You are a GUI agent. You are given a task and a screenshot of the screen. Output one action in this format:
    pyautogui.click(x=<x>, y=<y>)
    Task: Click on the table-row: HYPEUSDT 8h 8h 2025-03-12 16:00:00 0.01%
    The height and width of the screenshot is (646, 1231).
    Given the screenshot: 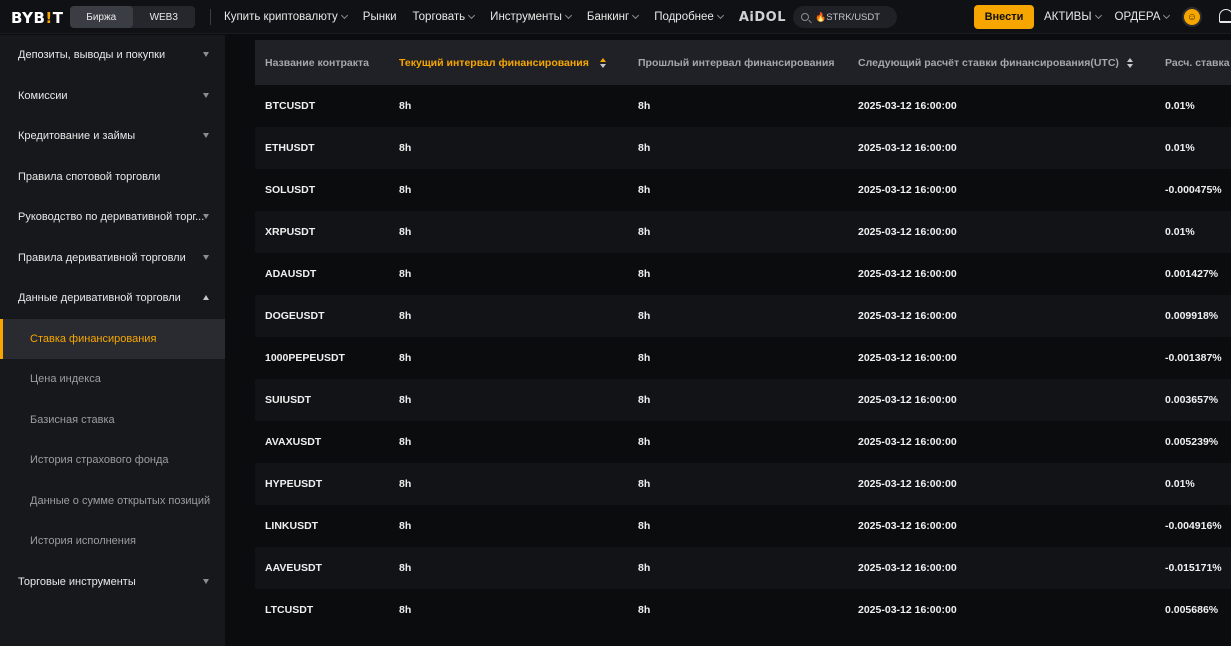 What is the action you would take?
    pyautogui.click(x=743, y=484)
    